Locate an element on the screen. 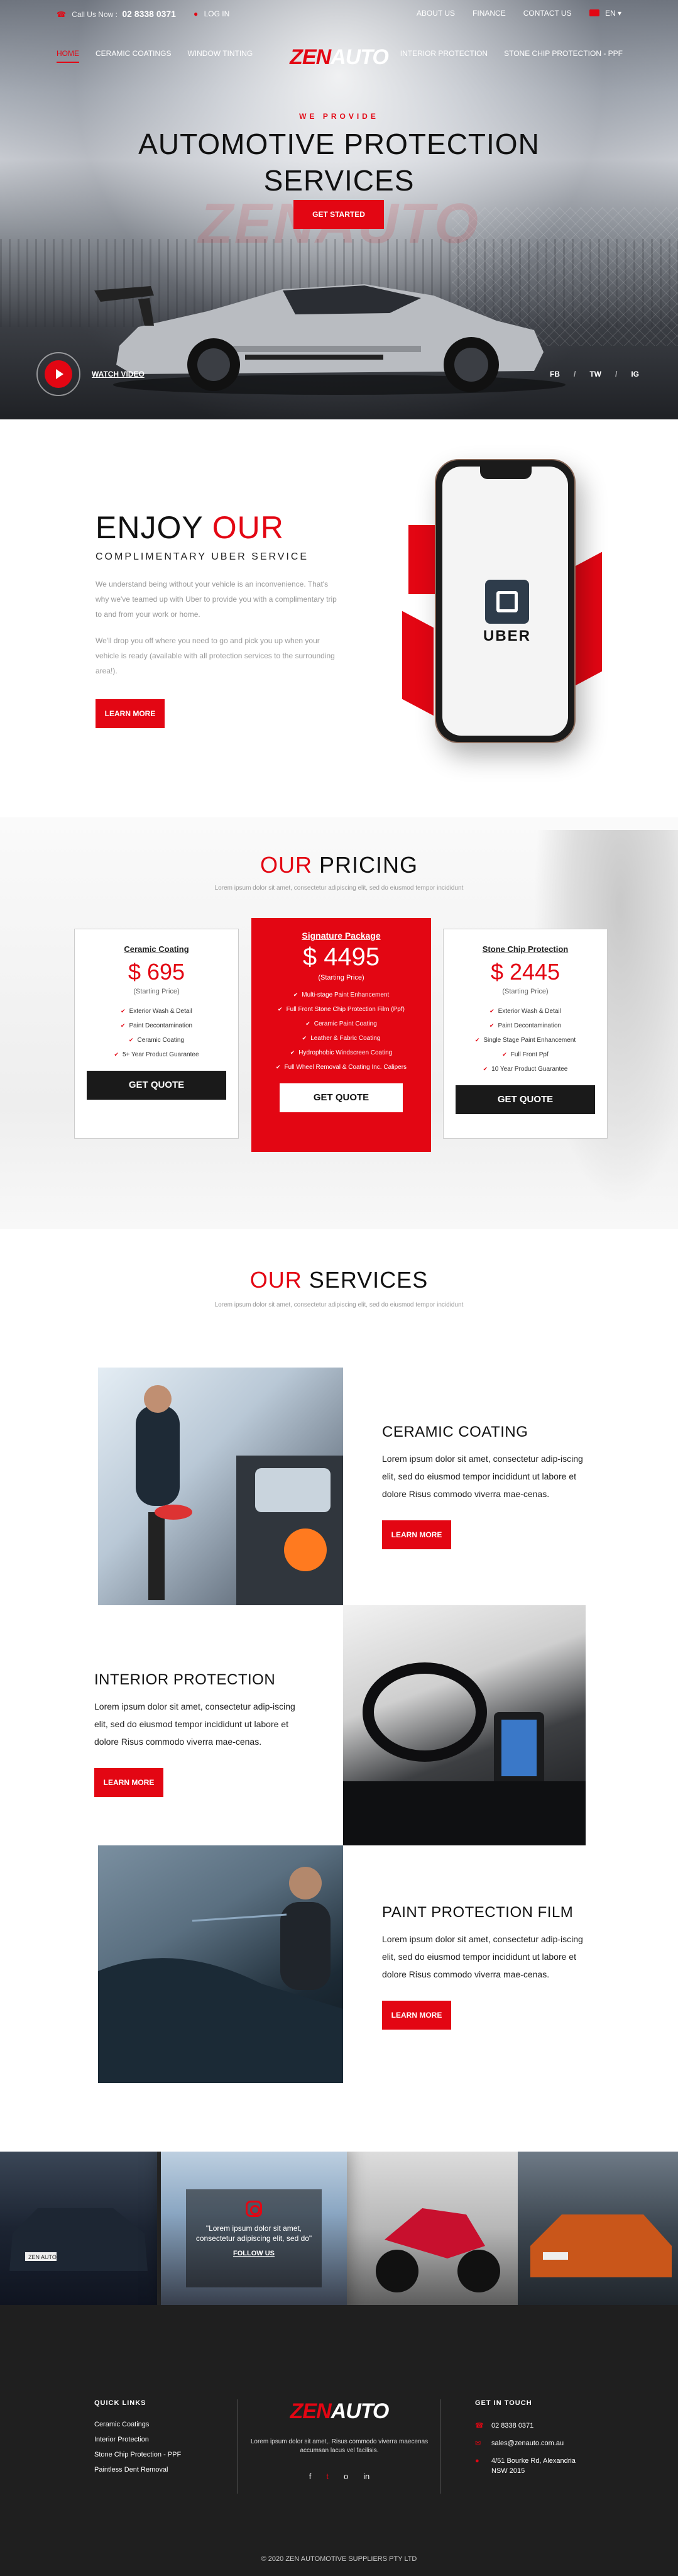 Image resolution: width=678 pixels, height=2576 pixels. pricing-title-b: PRICING is located at coordinates (368, 865).